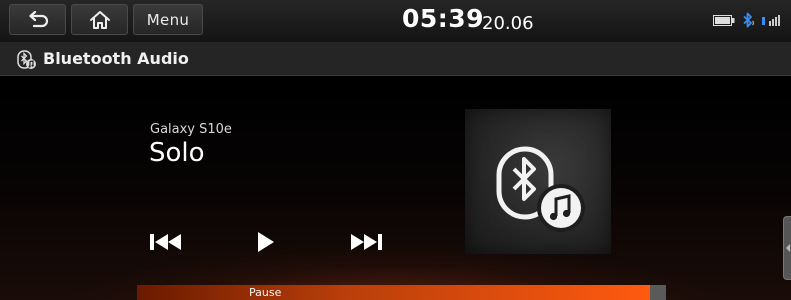 This screenshot has width=791, height=300. I want to click on home-icon, so click(99, 19).